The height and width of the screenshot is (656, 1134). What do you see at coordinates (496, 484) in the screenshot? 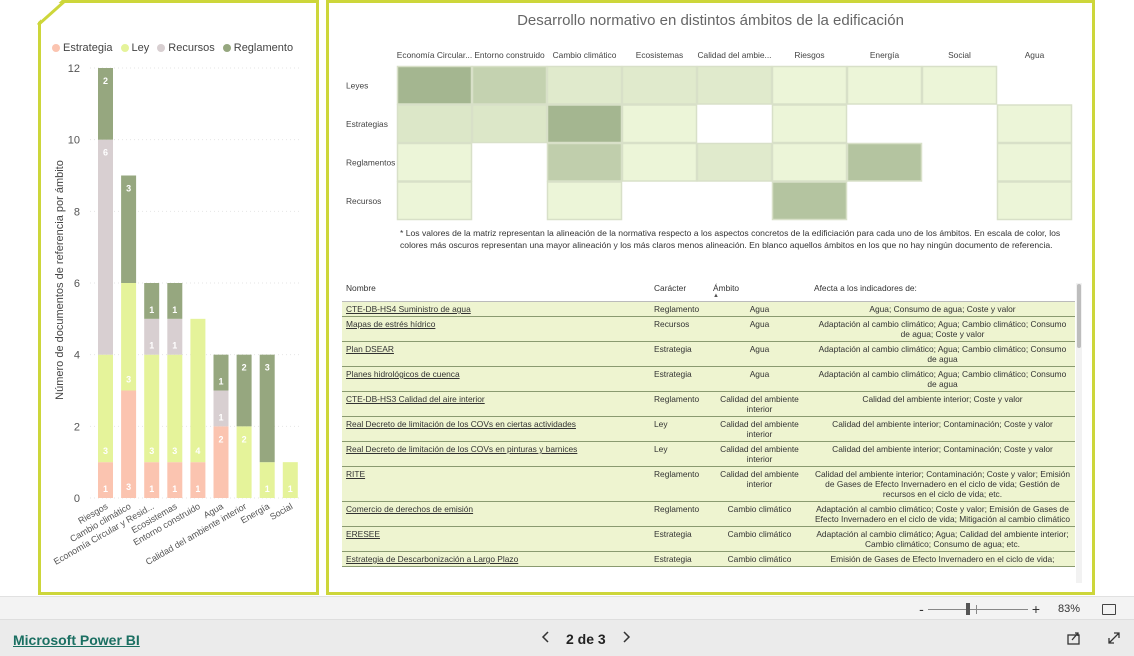
I see `cell-nombre: RITE` at bounding box center [496, 484].